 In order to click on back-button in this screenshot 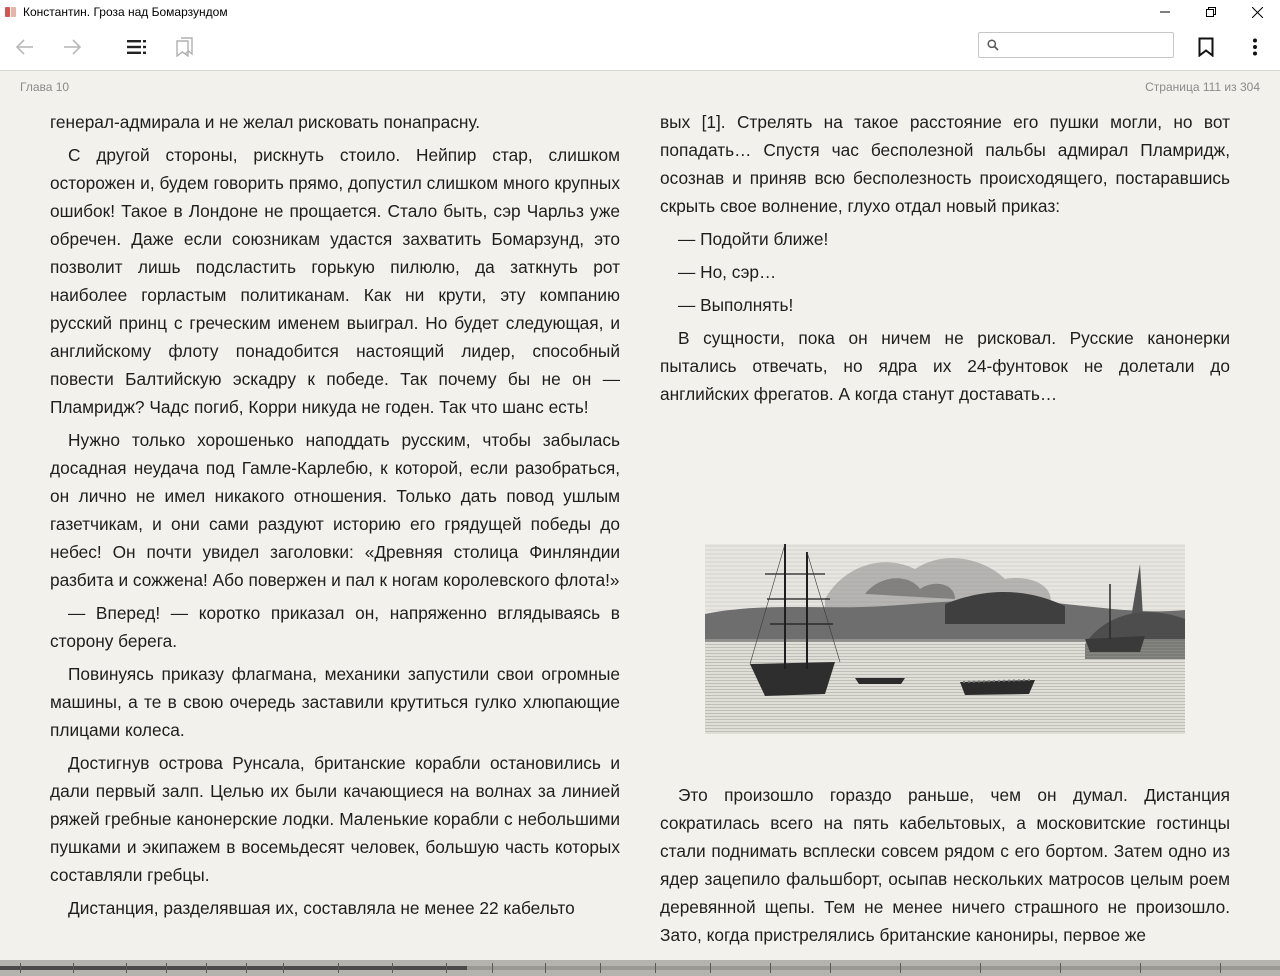, I will do `click(25, 47)`.